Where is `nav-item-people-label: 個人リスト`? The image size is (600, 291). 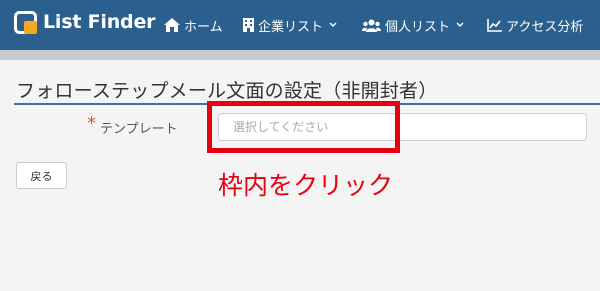 nav-item-people-label: 個人リスト is located at coordinates (418, 27).